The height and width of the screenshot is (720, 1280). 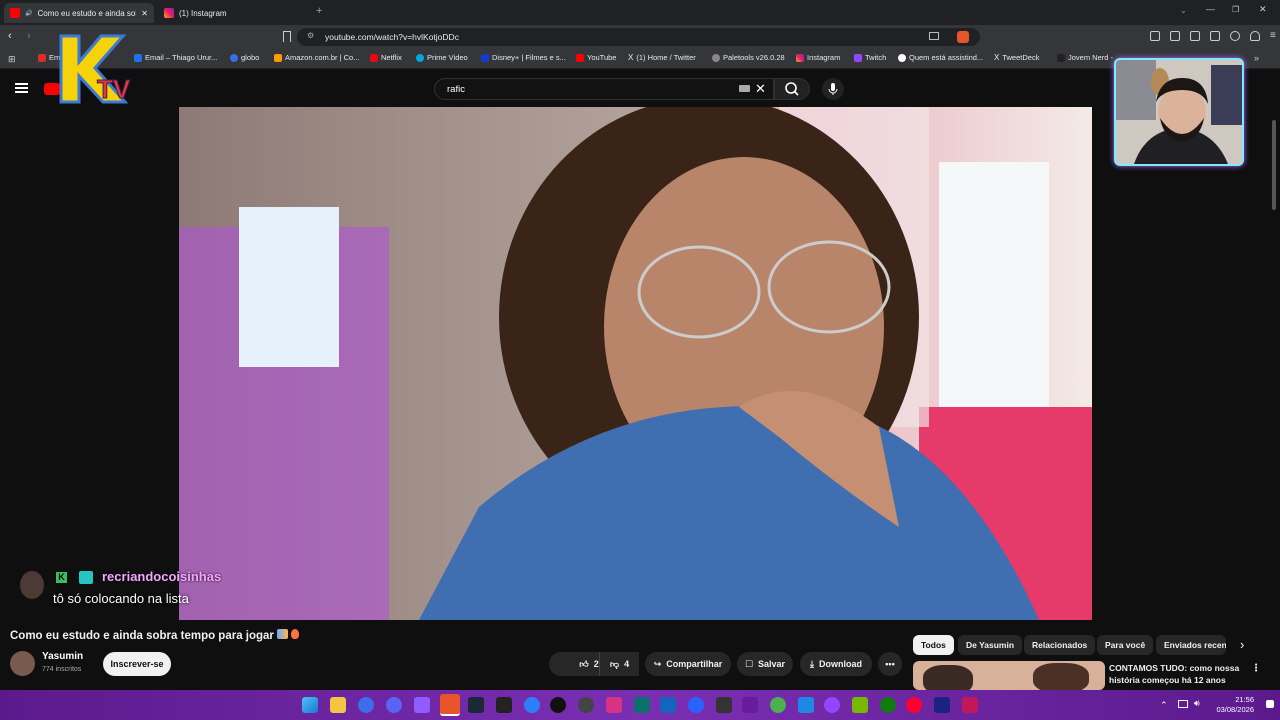 What do you see at coordinates (310, 705) in the screenshot?
I see `start-icon` at bounding box center [310, 705].